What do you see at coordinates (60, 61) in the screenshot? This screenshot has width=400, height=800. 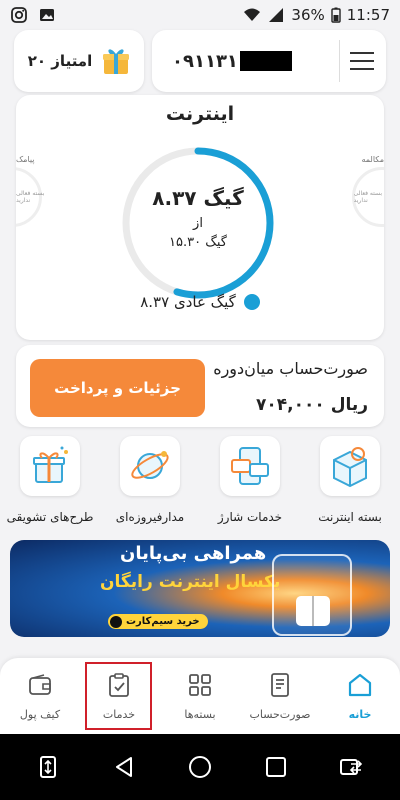 I see `points-label: ۲۰ امتیاز` at bounding box center [60, 61].